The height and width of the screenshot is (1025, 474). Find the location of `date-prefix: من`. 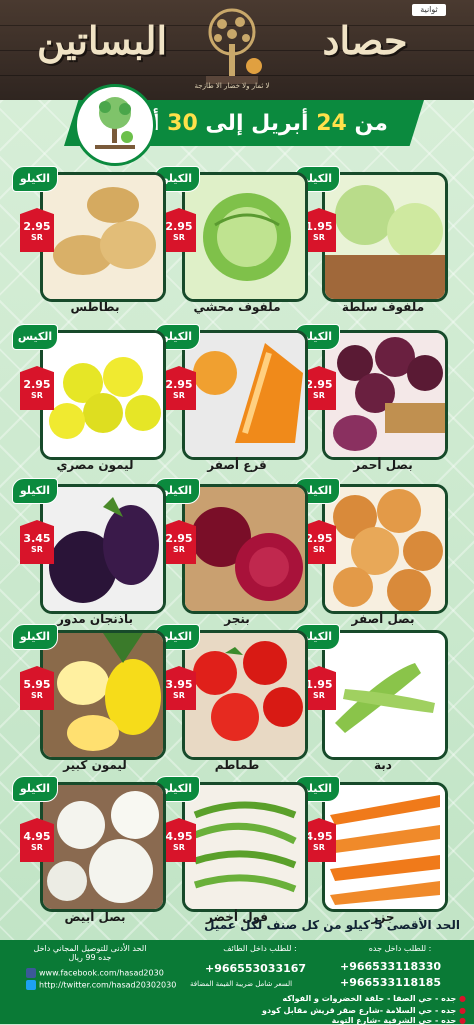

date-prefix: من is located at coordinates (367, 123).